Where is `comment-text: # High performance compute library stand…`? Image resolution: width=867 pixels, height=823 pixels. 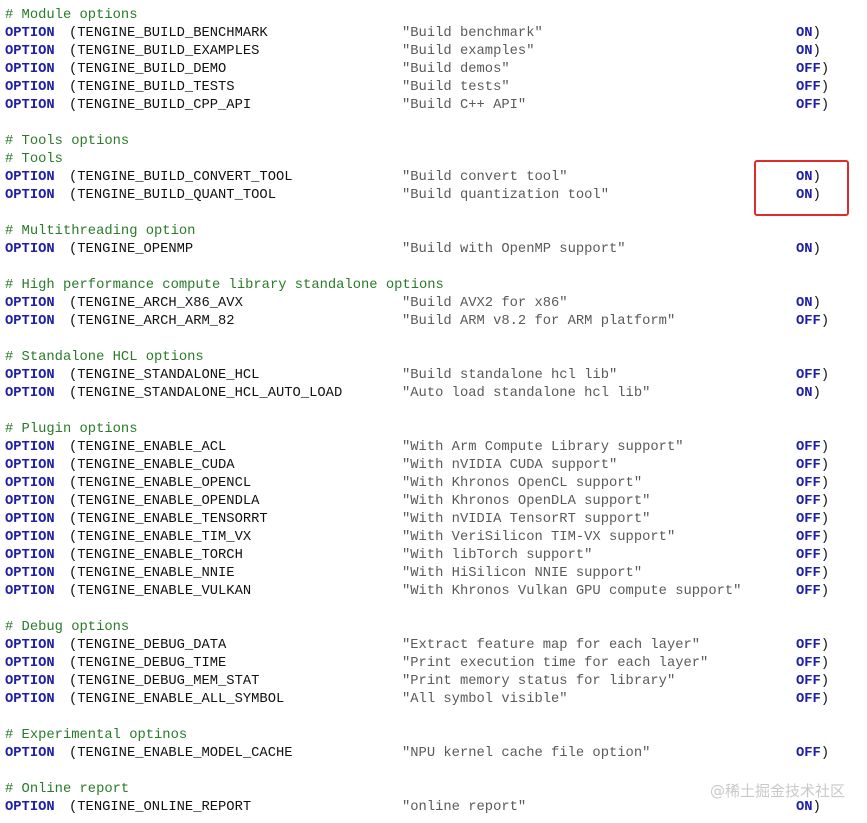 comment-text: # High performance compute library stand… is located at coordinates (224, 285).